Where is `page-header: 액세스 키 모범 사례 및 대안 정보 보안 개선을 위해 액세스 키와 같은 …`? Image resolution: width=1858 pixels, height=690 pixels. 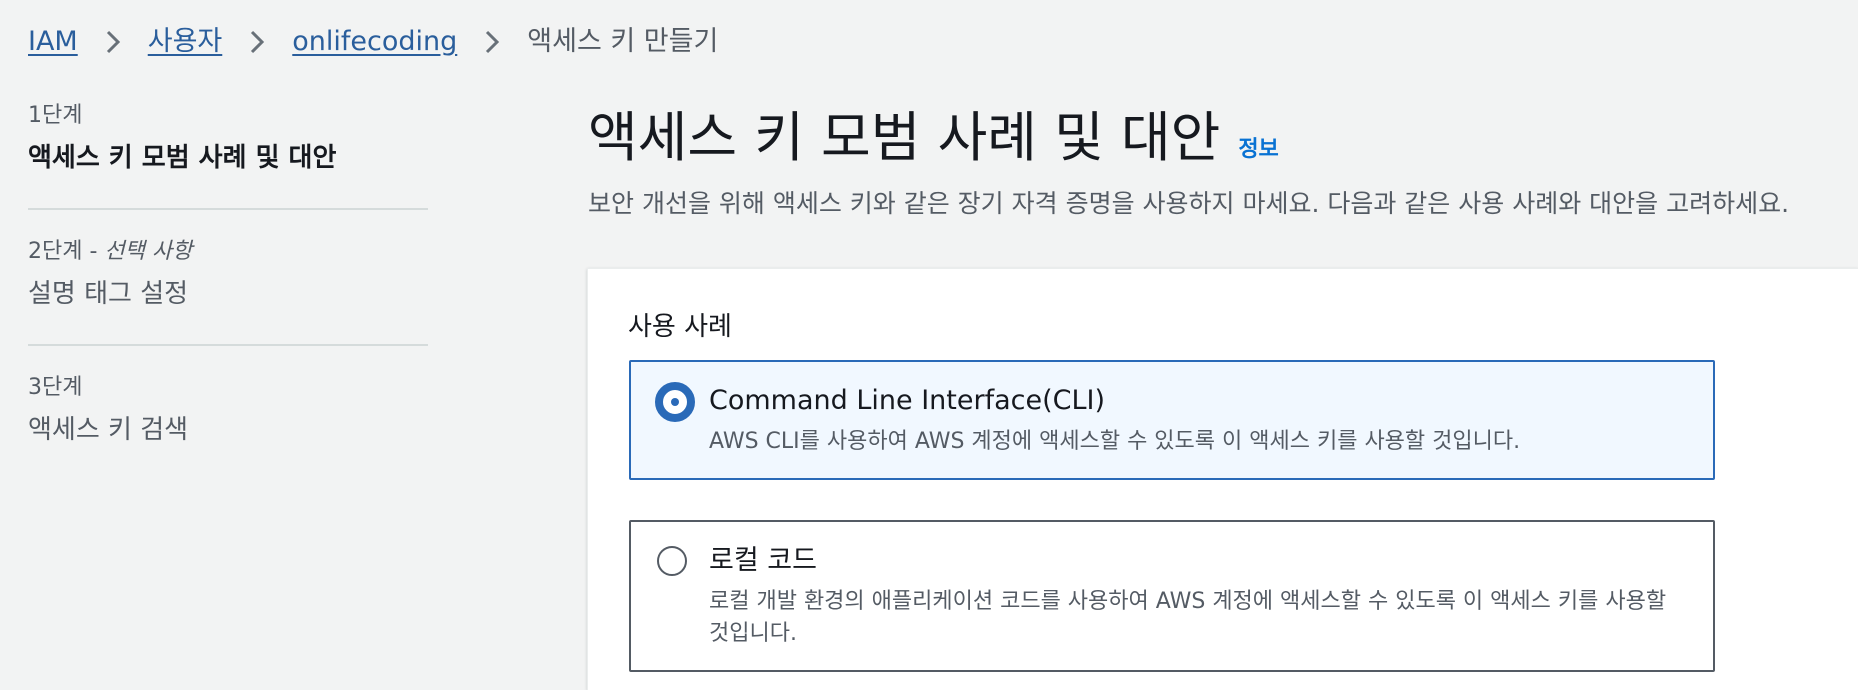
page-header: 액세스 키 모범 사례 및 대안 정보 보안 개선을 위해 액세스 키와 같은 … is located at coordinates (1223, 161).